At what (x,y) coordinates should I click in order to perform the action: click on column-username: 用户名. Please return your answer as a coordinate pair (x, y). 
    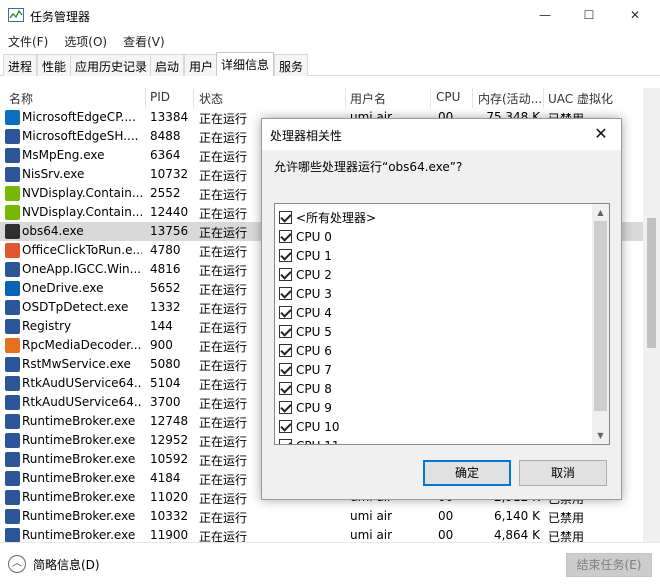
    Looking at the image, I should click on (368, 98).